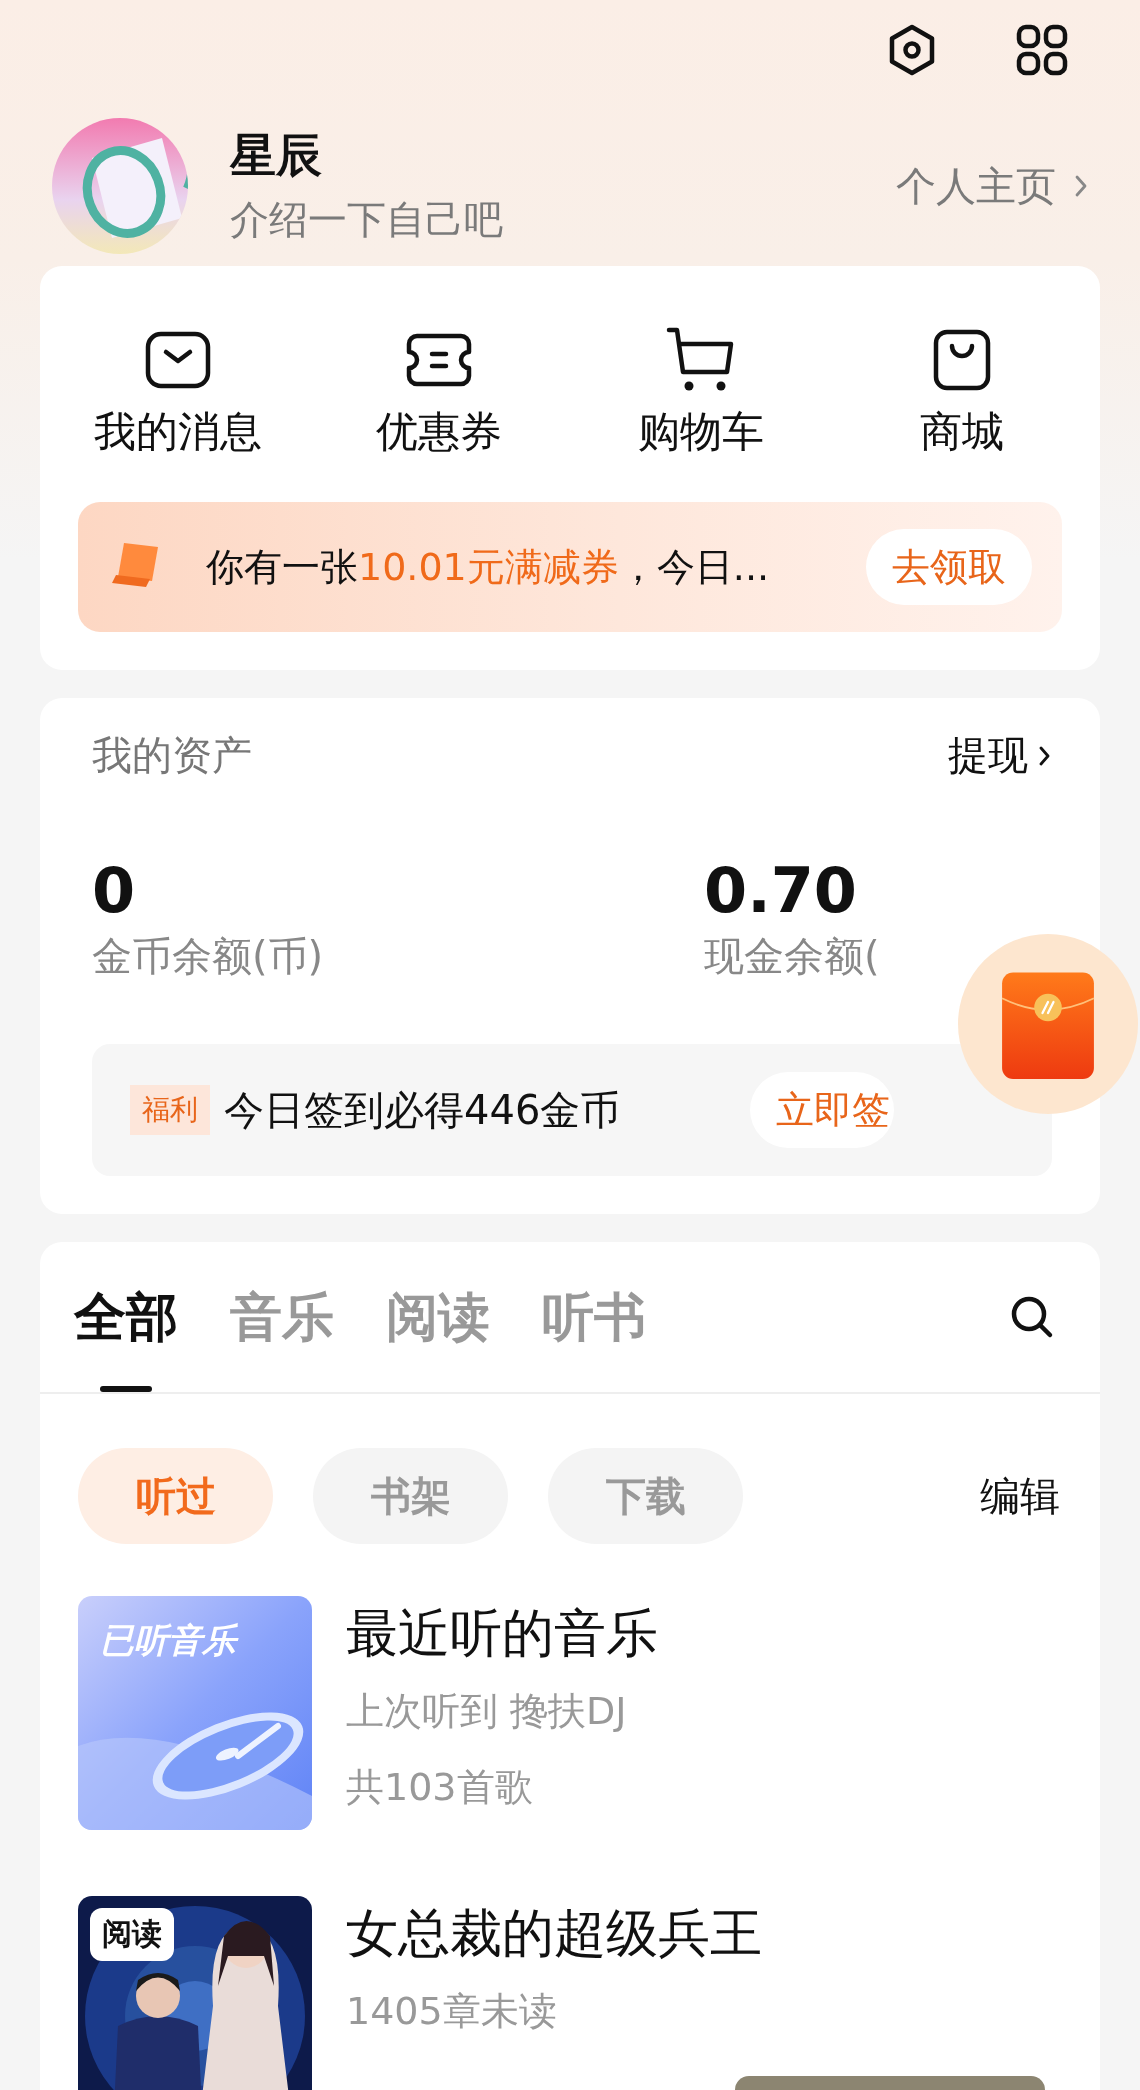 The image size is (1140, 2090). What do you see at coordinates (487, 1711) in the screenshot?
I see `item-detail: 上次听到 搀扶DJ` at bounding box center [487, 1711].